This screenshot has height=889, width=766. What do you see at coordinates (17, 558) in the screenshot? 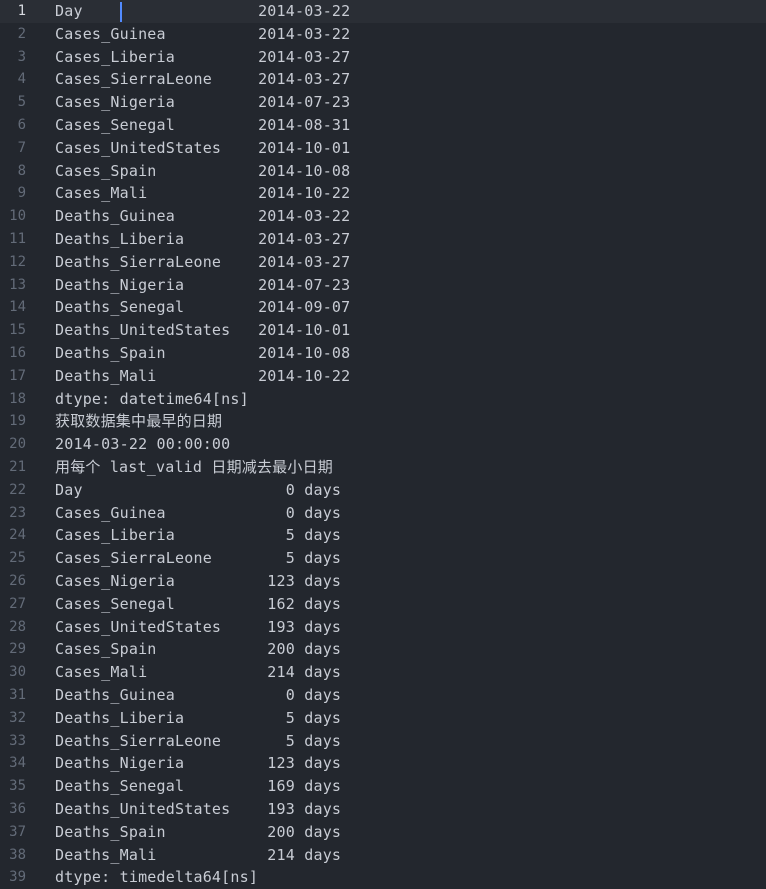
I see `line-number: 25` at bounding box center [17, 558].